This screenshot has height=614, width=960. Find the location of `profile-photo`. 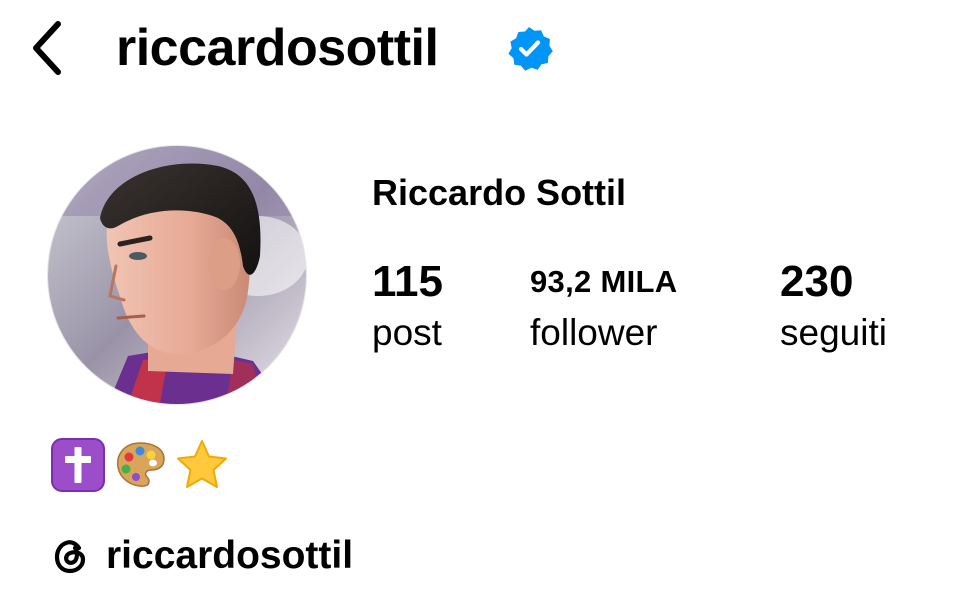

profile-photo is located at coordinates (177, 275).